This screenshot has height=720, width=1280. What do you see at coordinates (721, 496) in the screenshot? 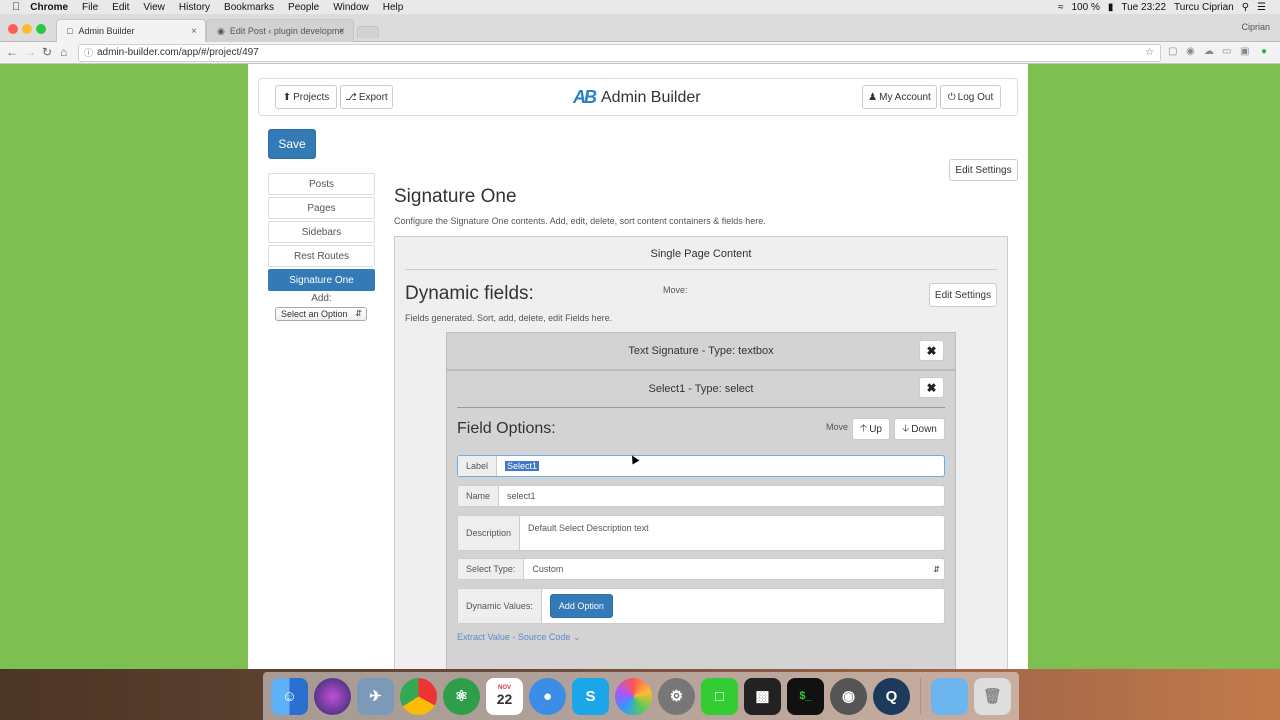
I see `name-input: select1` at bounding box center [721, 496].